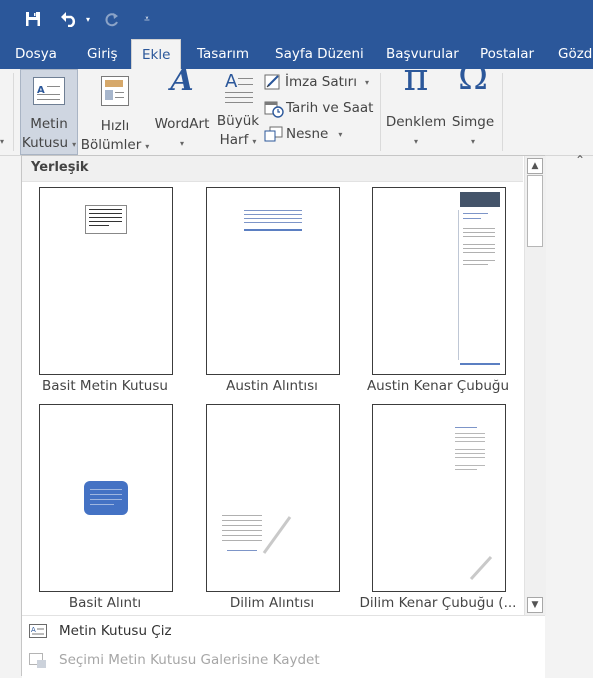 This screenshot has width=593, height=678. I want to click on object-label: Nesne, so click(307, 134).